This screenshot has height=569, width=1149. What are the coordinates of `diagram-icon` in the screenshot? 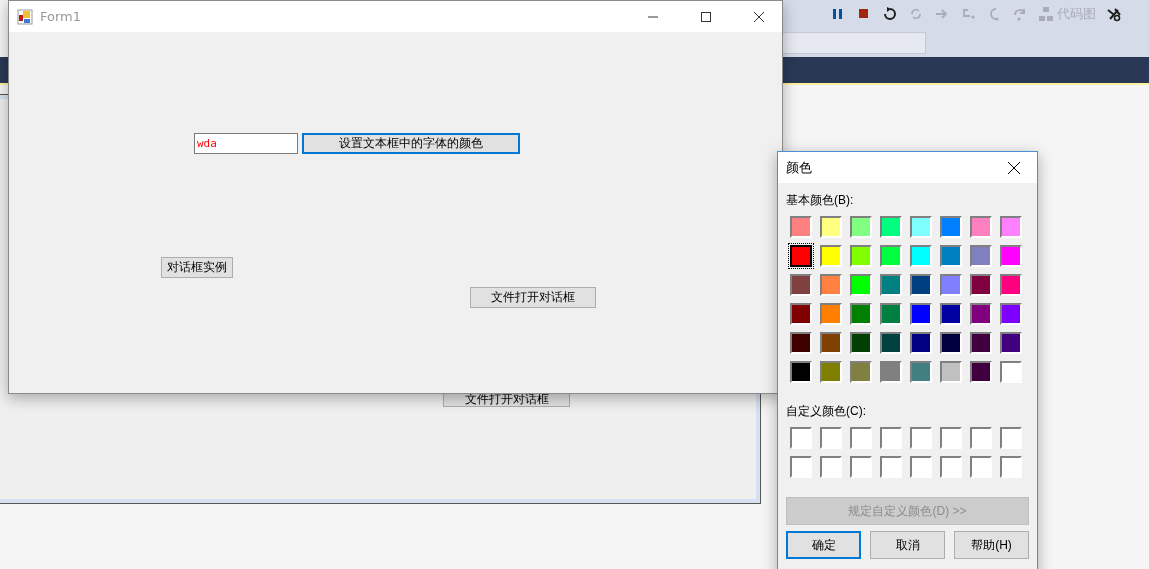 It's located at (1046, 14).